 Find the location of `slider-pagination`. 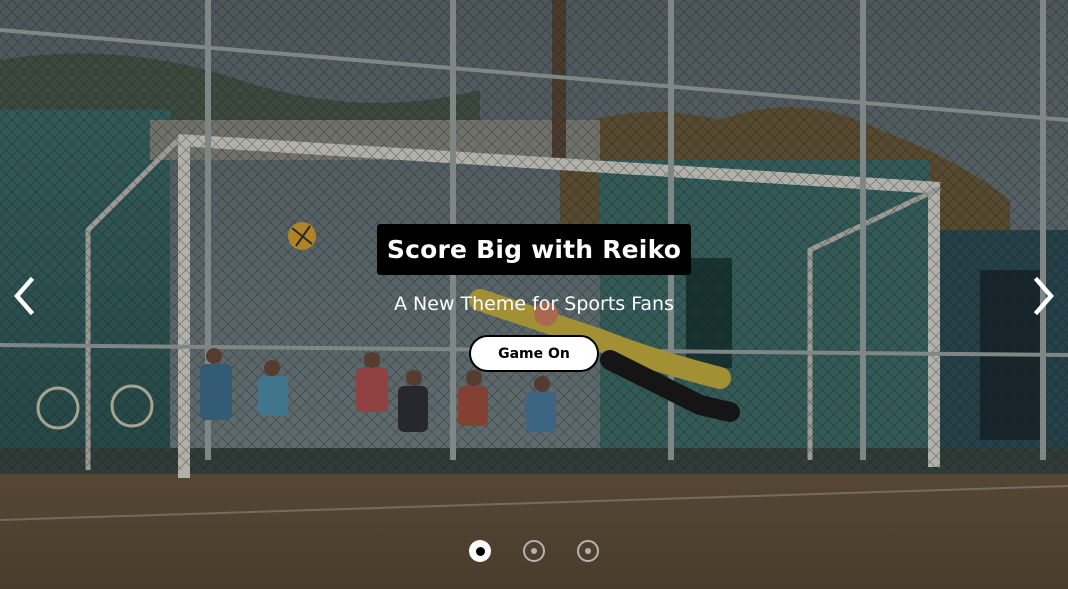

slider-pagination is located at coordinates (534, 551).